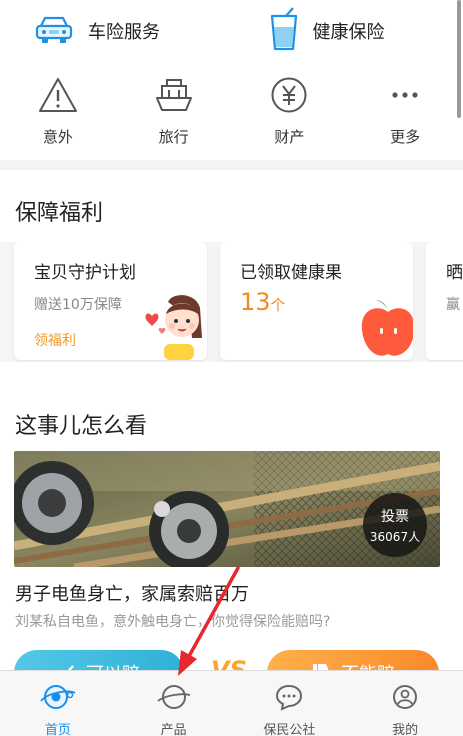 The height and width of the screenshot is (736, 463). Describe the element at coordinates (405, 699) in the screenshot. I see `user-icon` at that location.